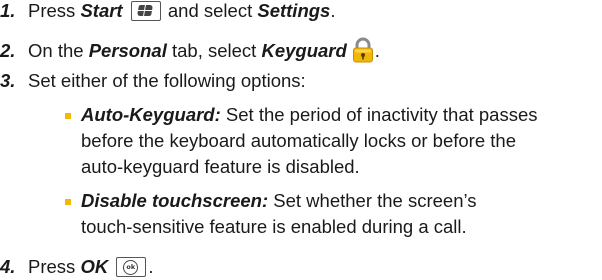  Describe the element at coordinates (210, 10) in the screenshot. I see `step-text: and select` at that location.